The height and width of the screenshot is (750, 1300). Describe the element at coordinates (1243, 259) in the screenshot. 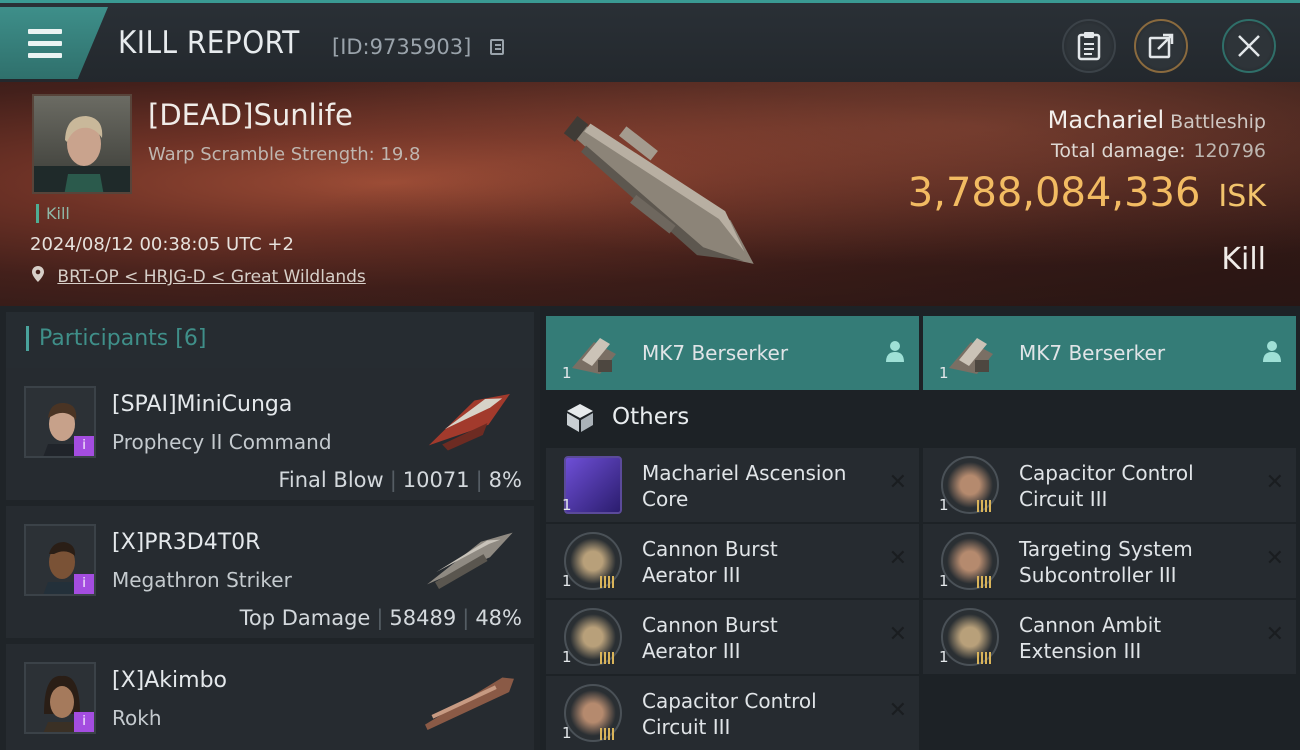

I see `result-label: Kill` at that location.